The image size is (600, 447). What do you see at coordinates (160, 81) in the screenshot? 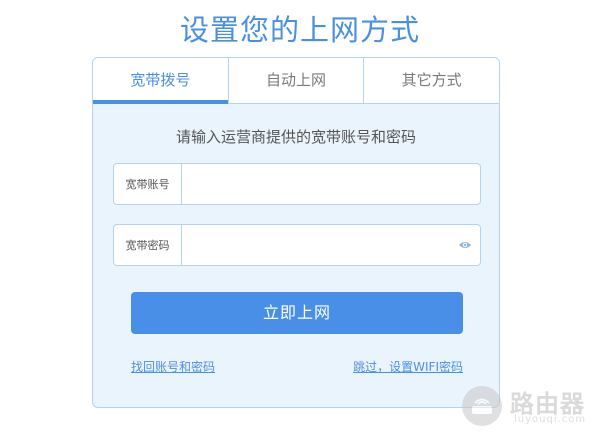
I see `tab-broadband-dialup: 宽带拨号` at bounding box center [160, 81].